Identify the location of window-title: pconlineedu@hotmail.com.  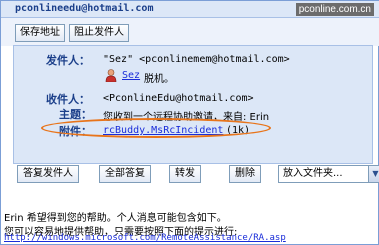
(84, 8).